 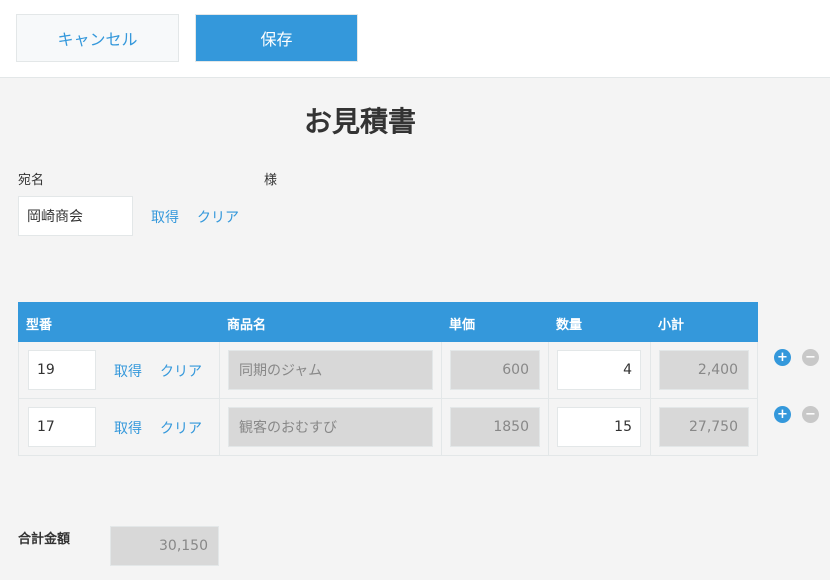 What do you see at coordinates (97, 38) in the screenshot?
I see `cancel-button: キャンセル` at bounding box center [97, 38].